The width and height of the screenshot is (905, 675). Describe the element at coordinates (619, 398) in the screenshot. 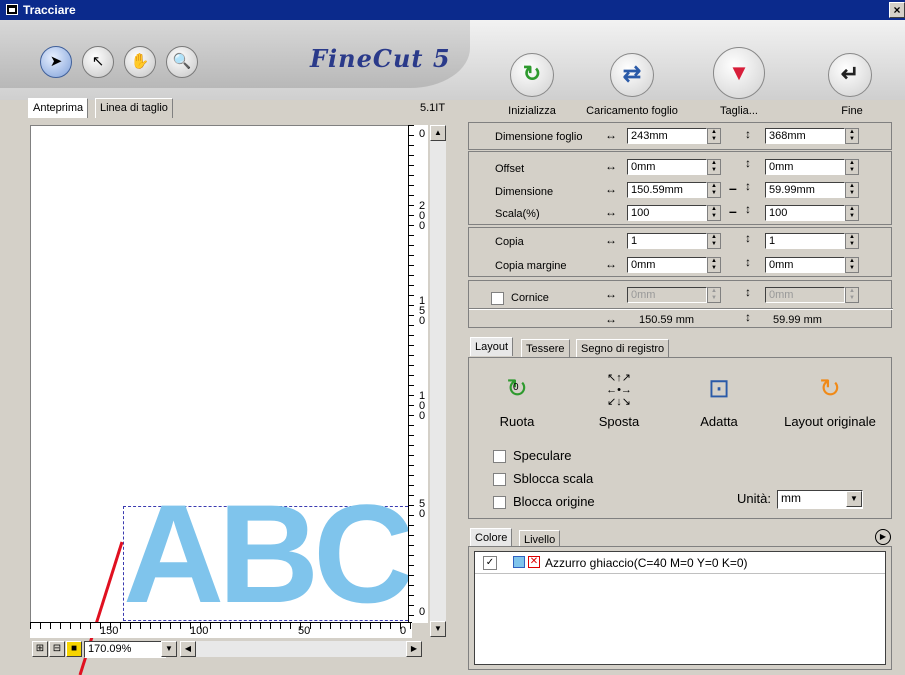

I see `move-button: ↖↑↗ ←•→ ↙↓↘ Sposta` at that location.